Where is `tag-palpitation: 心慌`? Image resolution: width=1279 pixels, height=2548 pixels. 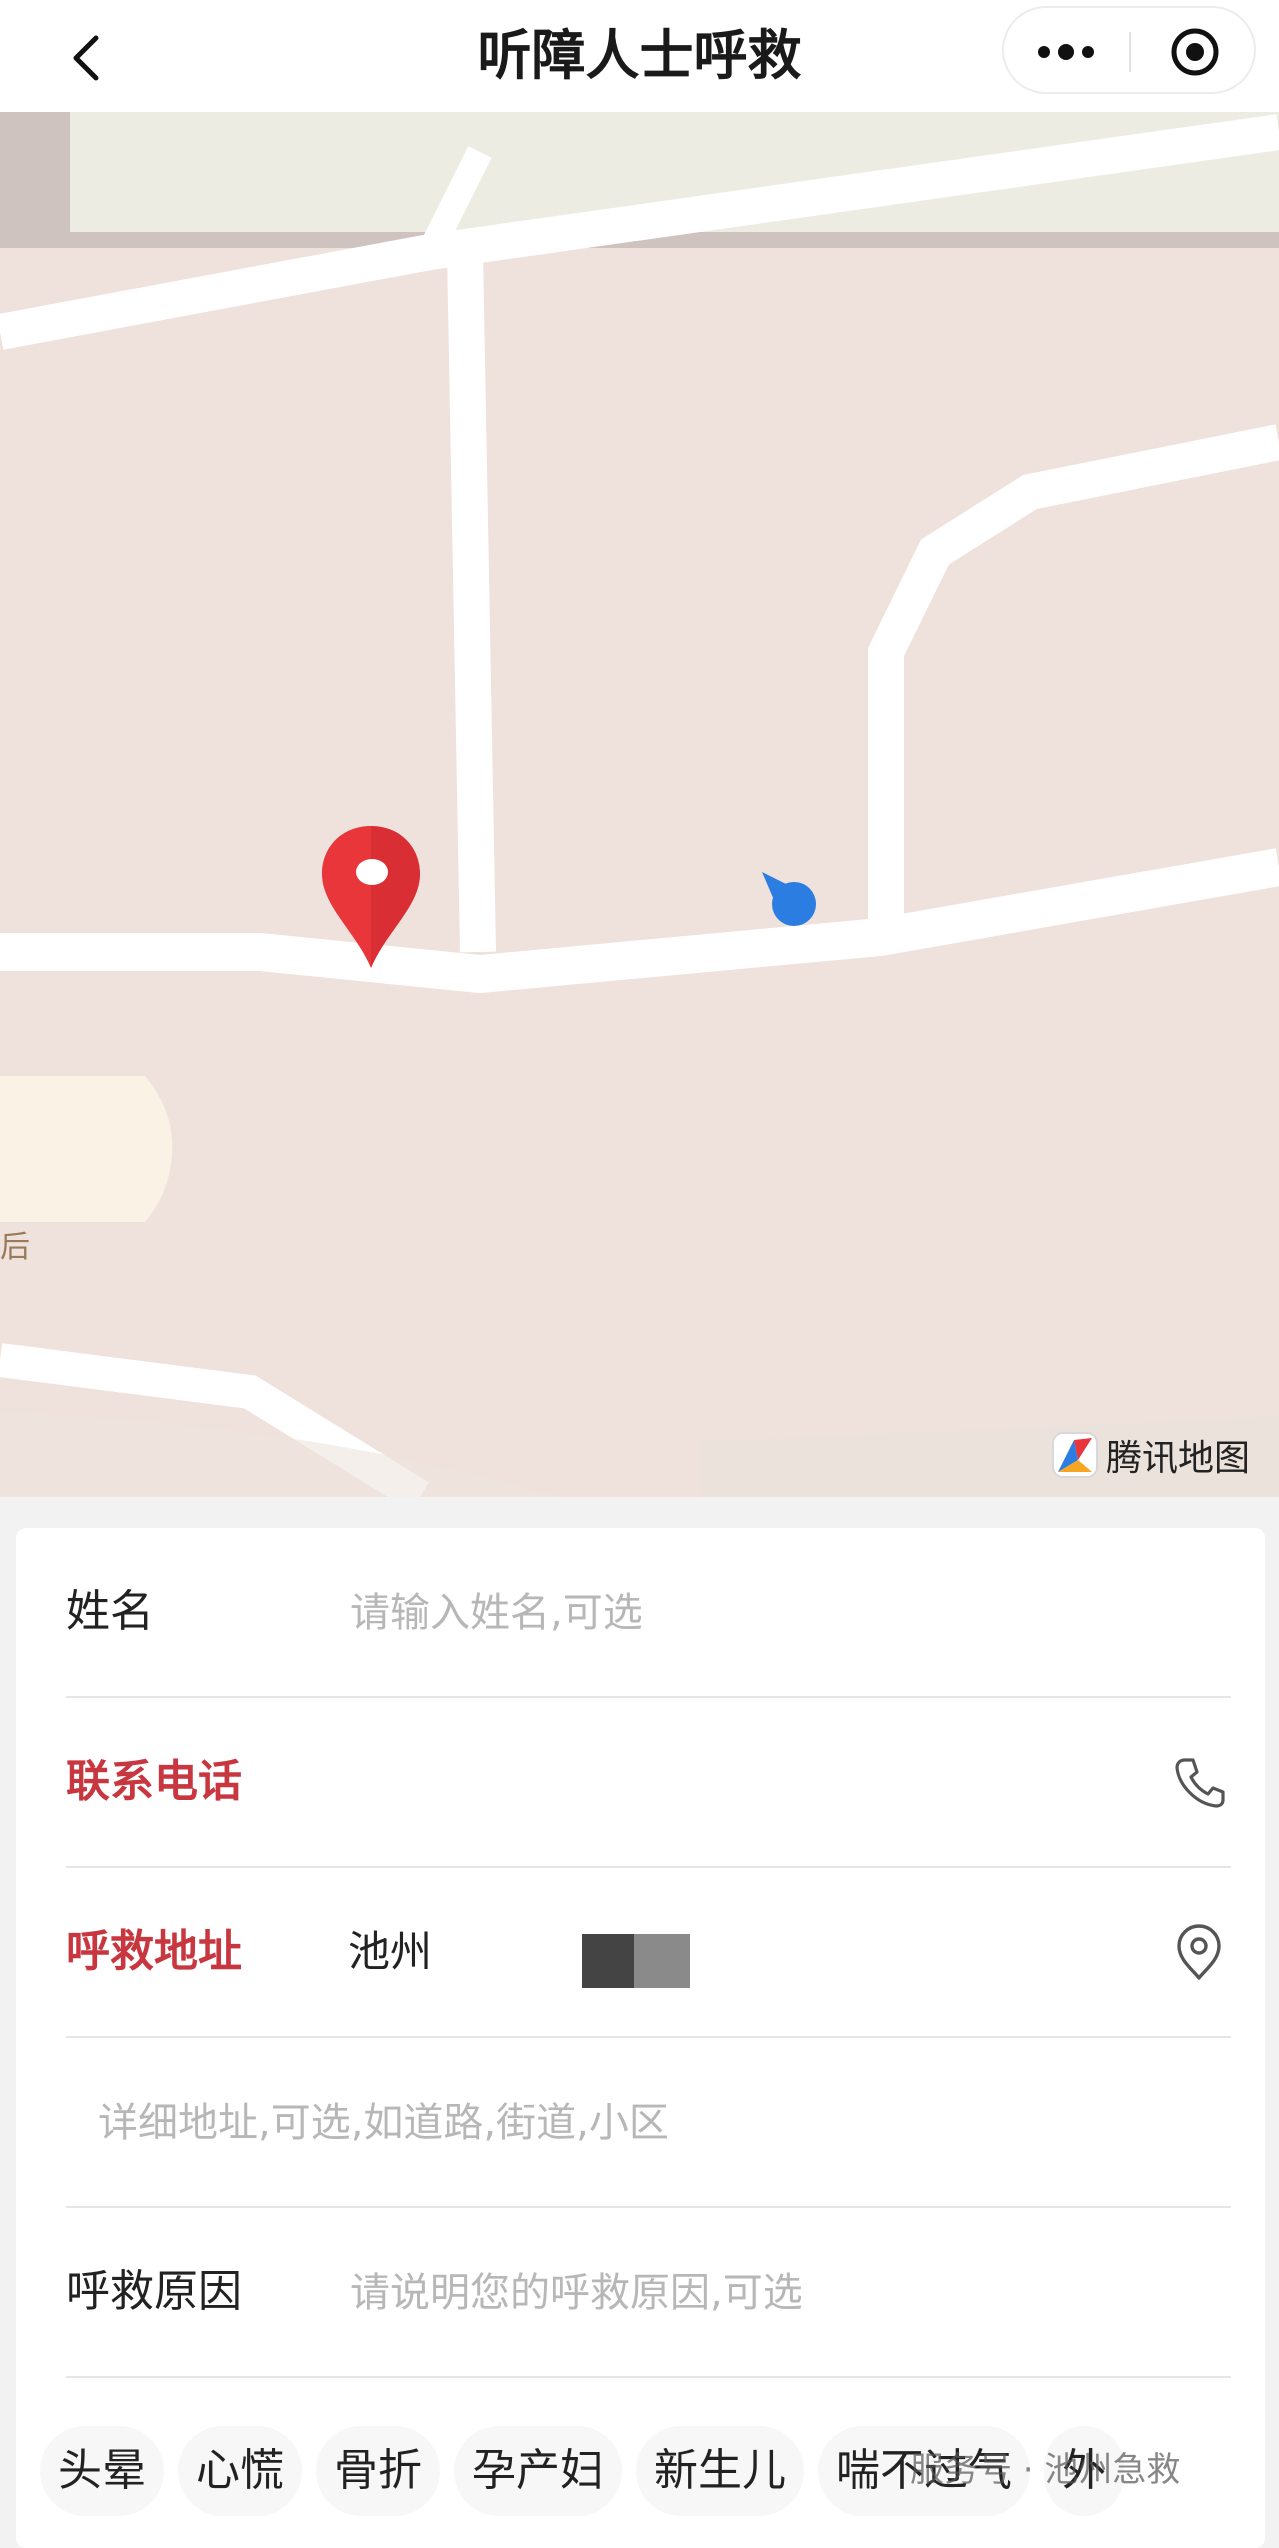
tag-palpitation: 心慌 is located at coordinates (240, 2471).